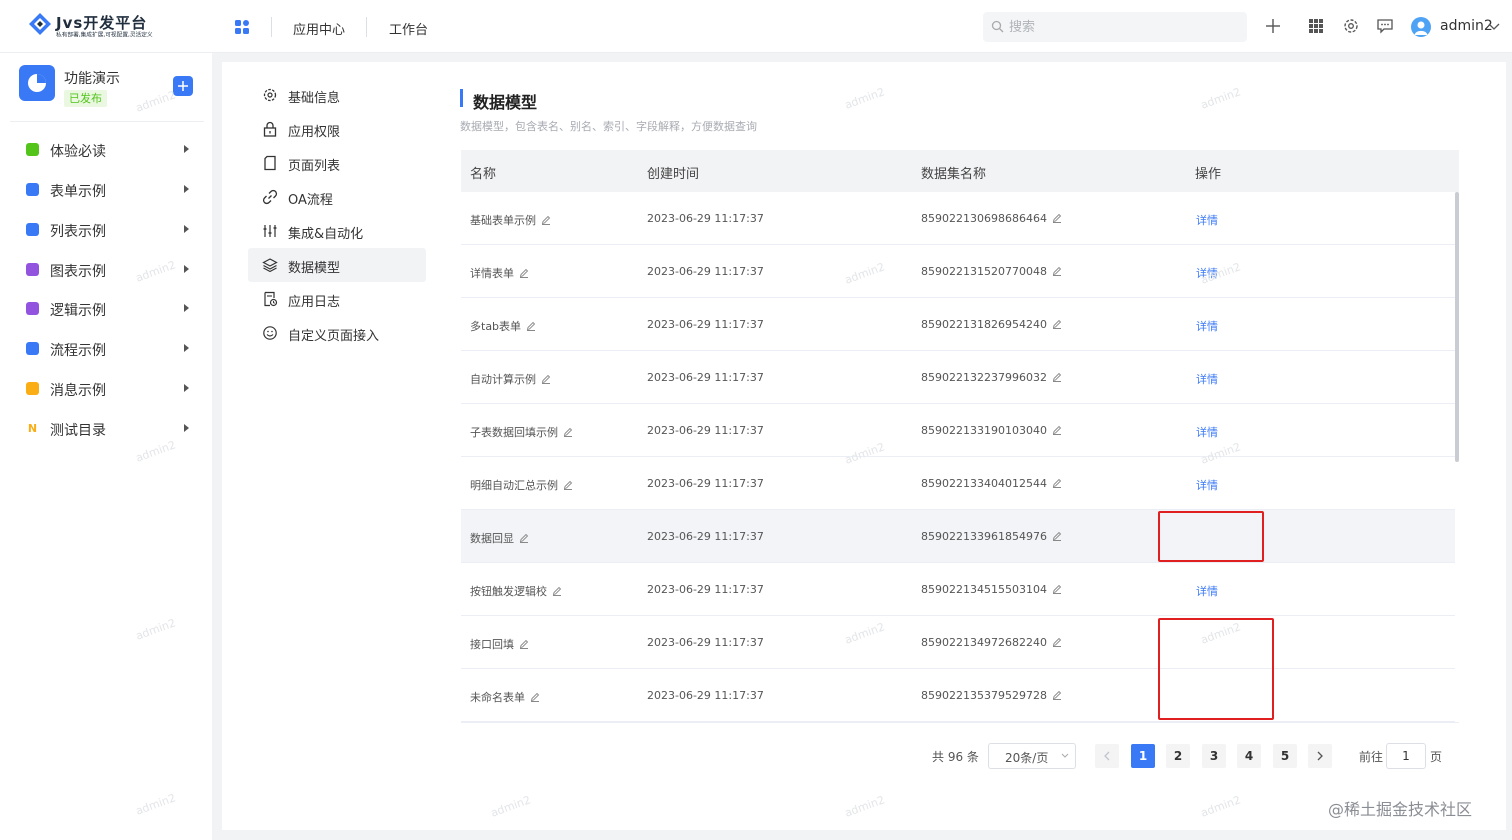 The image size is (1512, 840). Describe the element at coordinates (1466, 26) in the screenshot. I see `username: admin2` at that location.